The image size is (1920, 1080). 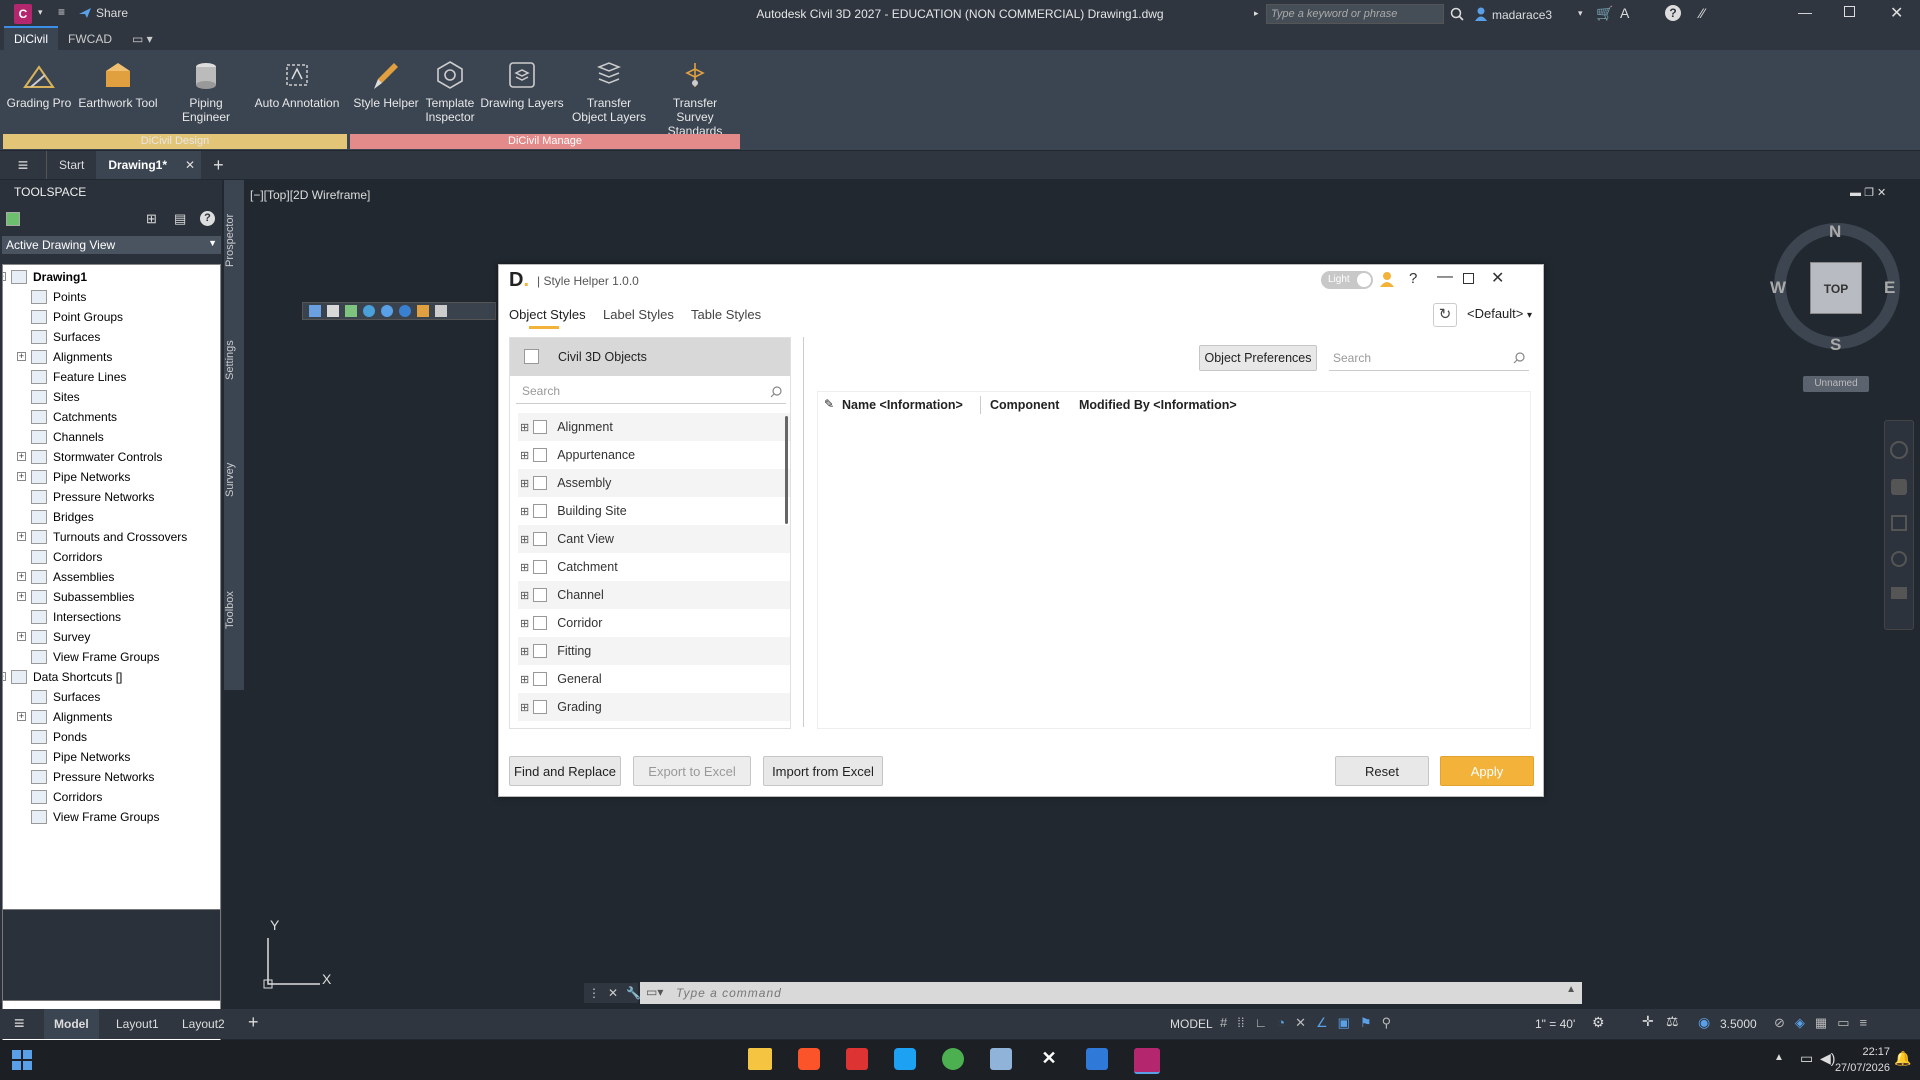 I want to click on clean-screen-icon: ▭, so click(x=1843, y=1023).